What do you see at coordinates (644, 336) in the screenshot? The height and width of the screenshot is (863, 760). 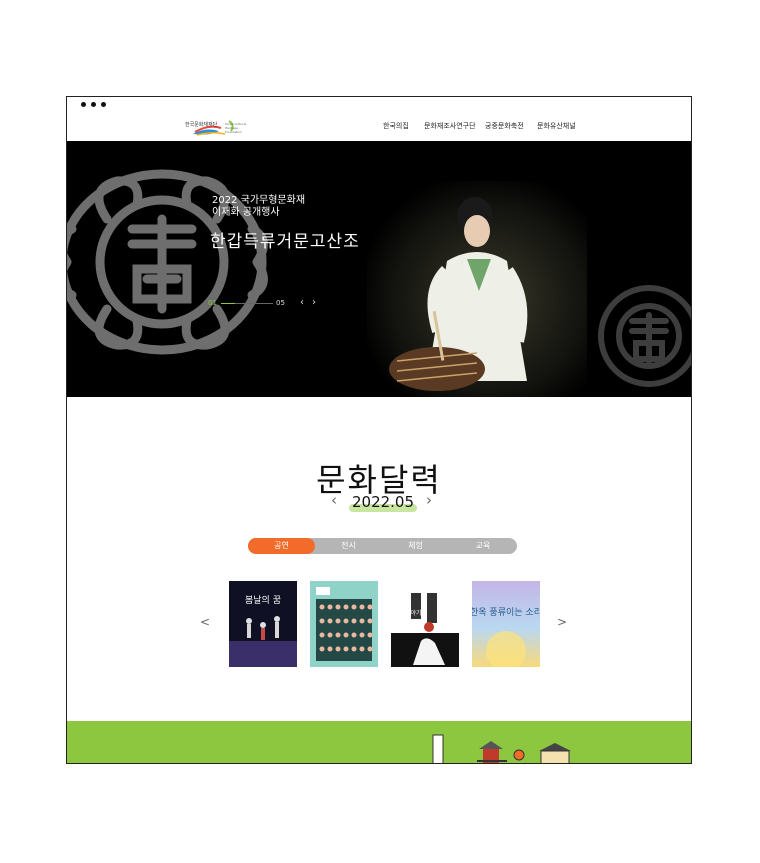 I see `ornament-pattern-right-icon` at bounding box center [644, 336].